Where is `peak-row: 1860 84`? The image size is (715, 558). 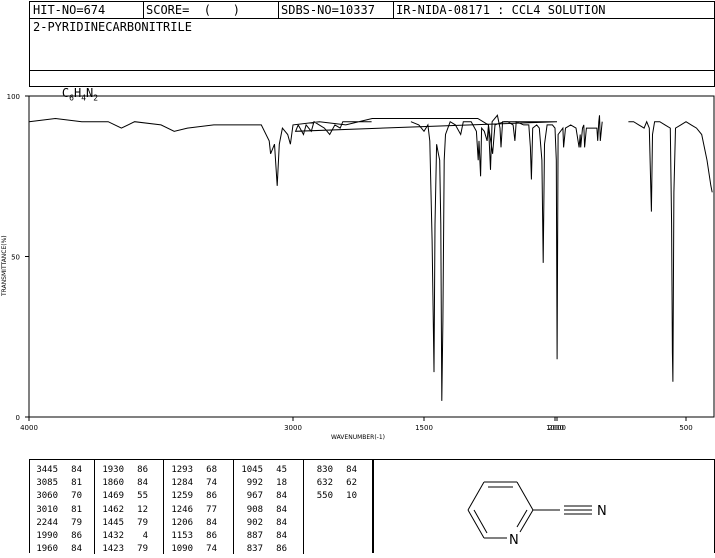
peak-row: 1860 84 is located at coordinates (122, 483).